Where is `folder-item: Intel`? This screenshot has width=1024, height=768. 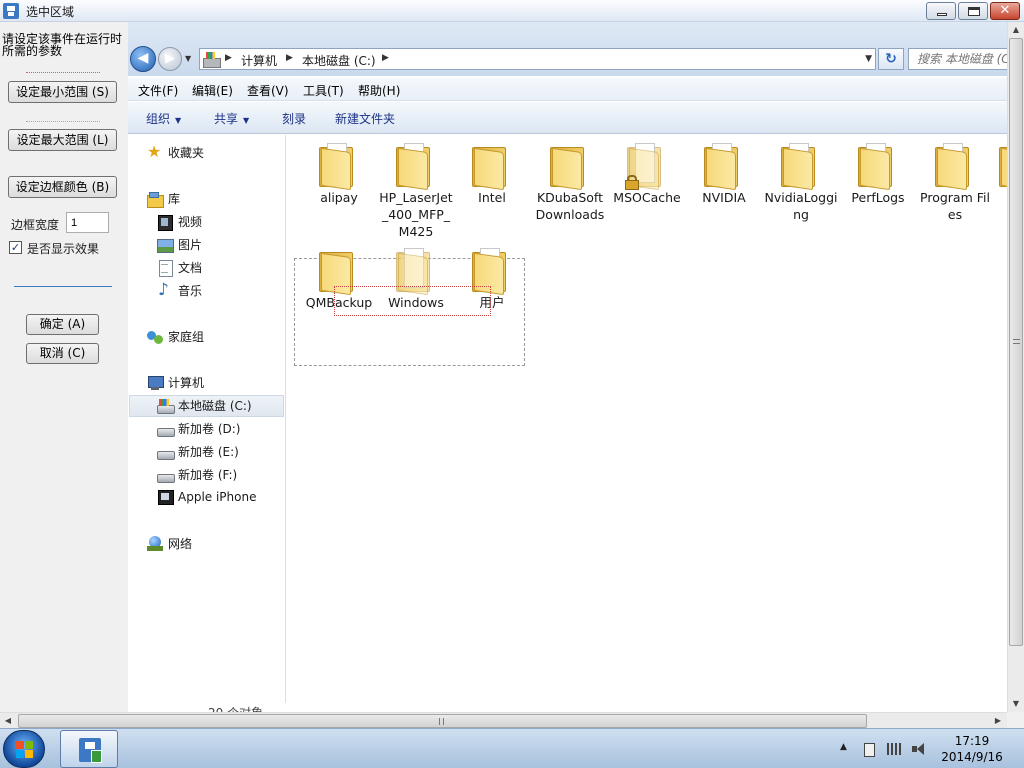
folder-item: Intel is located at coordinates (492, 185).